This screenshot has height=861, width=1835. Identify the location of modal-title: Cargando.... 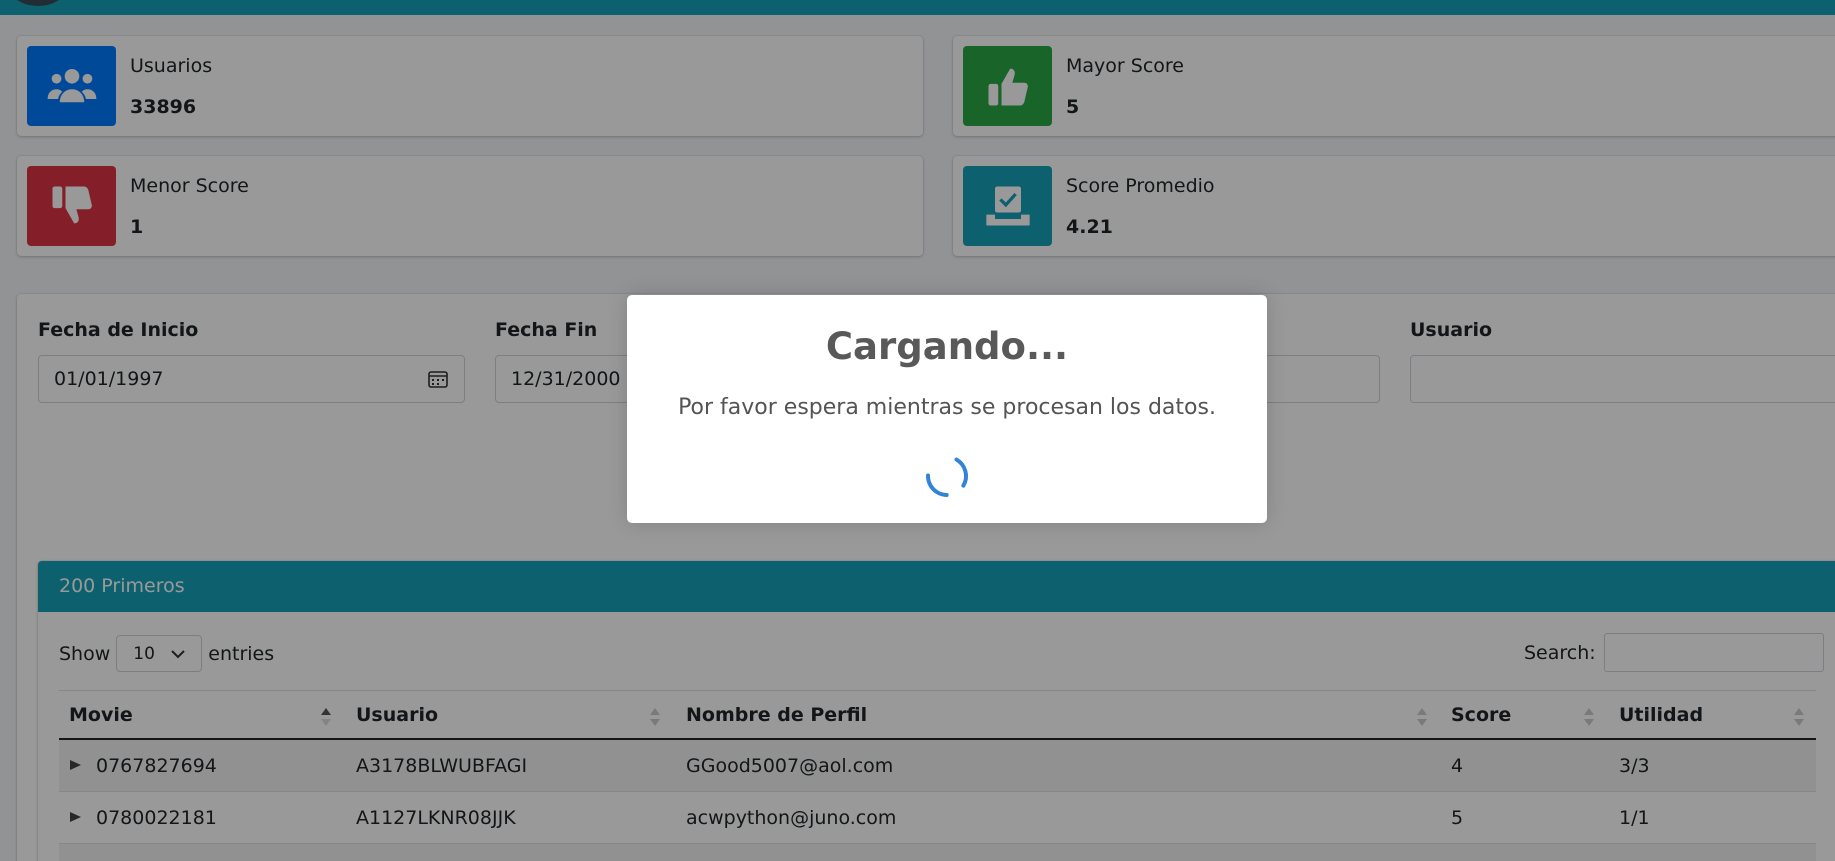
(947, 346).